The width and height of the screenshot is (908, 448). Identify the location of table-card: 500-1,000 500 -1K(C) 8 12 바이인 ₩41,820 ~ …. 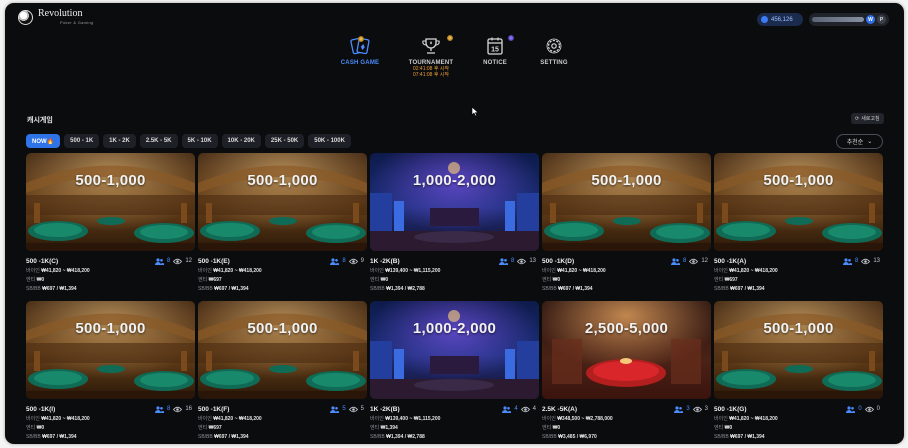
(110, 226).